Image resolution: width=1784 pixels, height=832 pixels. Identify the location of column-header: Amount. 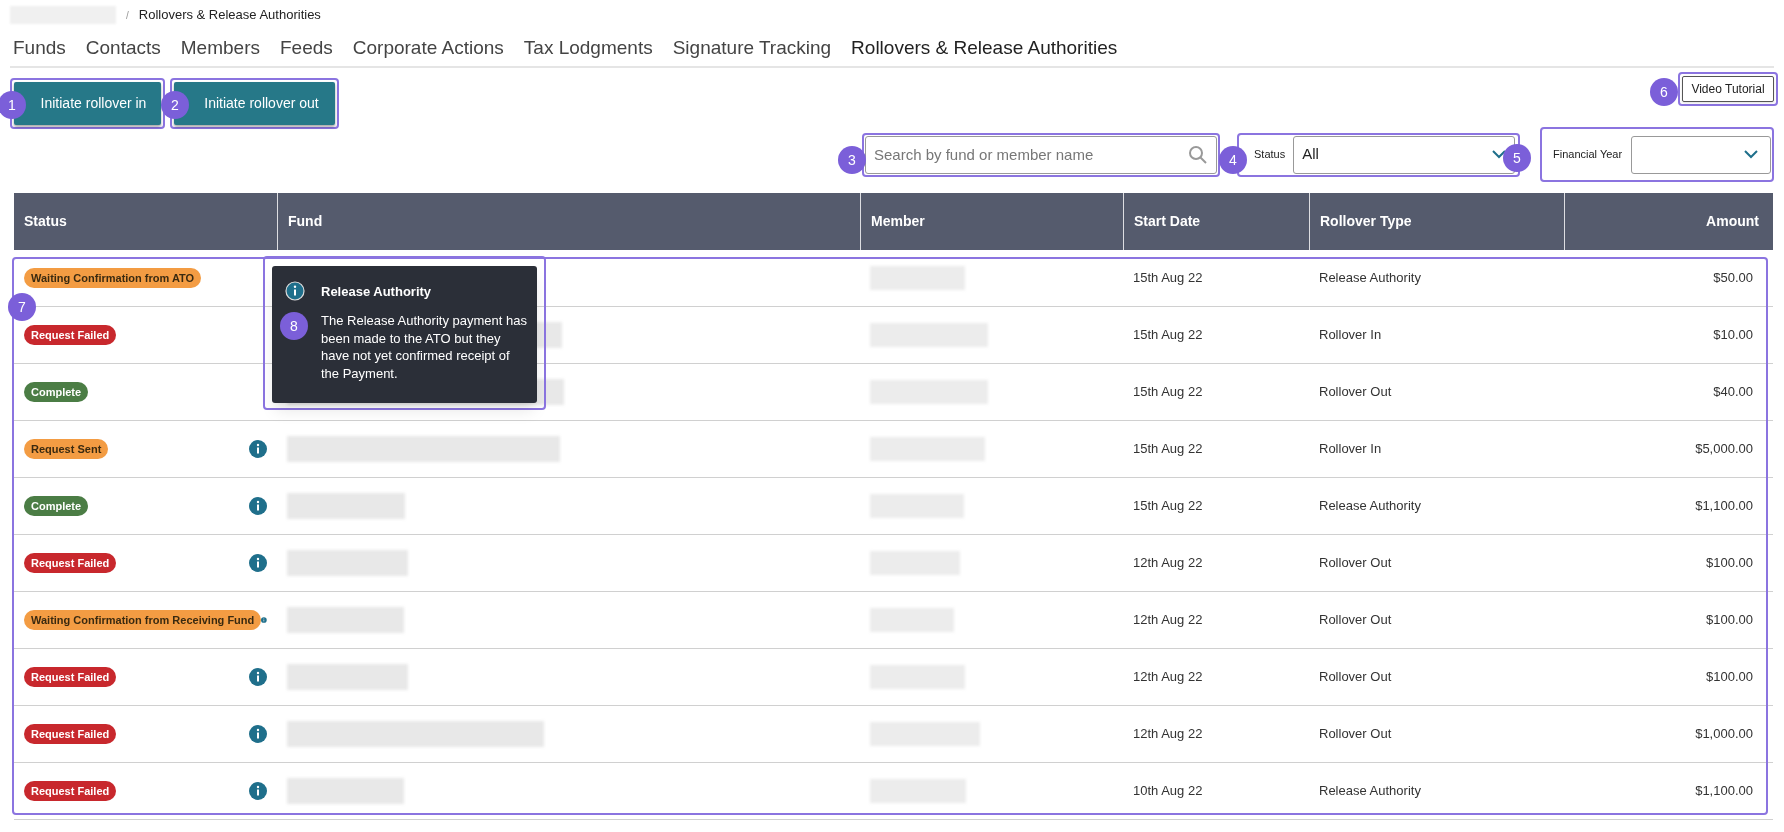
(1732, 221).